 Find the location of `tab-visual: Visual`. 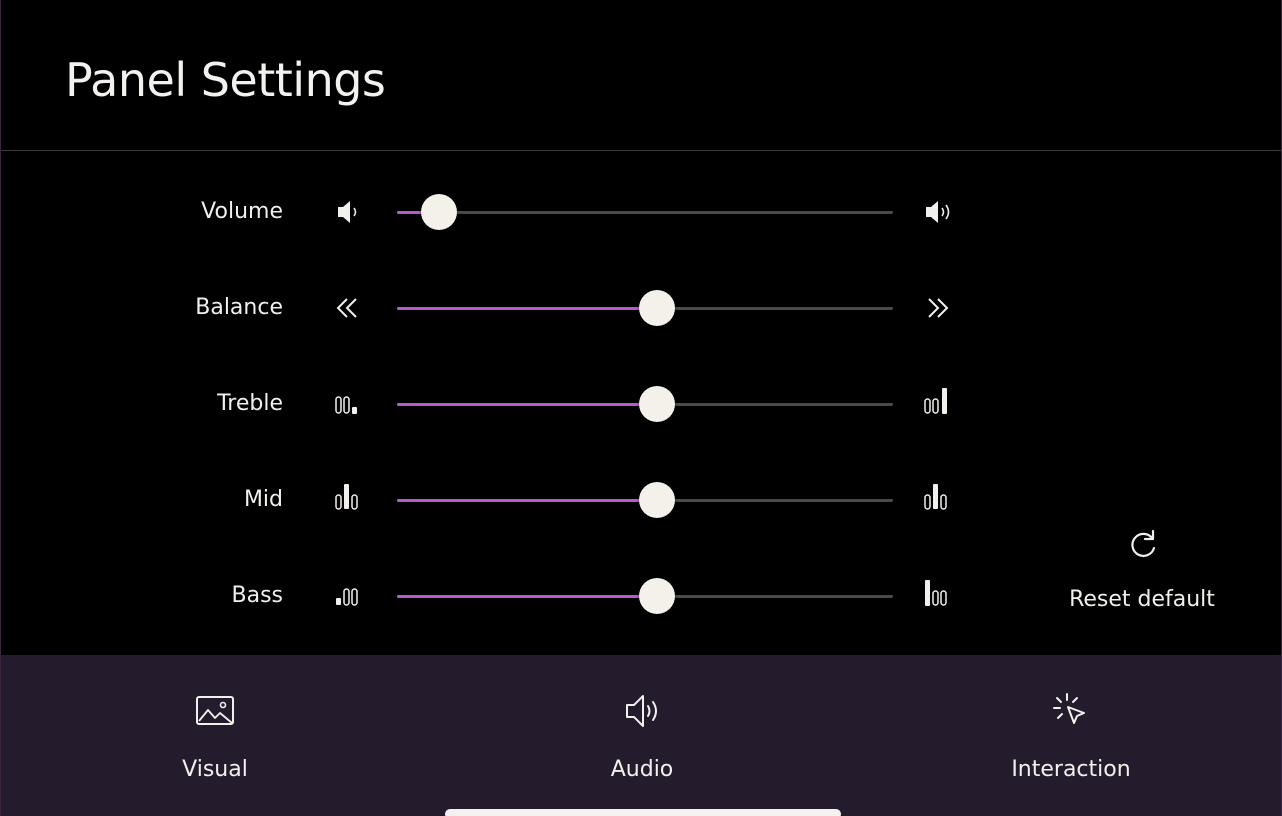

tab-visual: Visual is located at coordinates (215, 735).